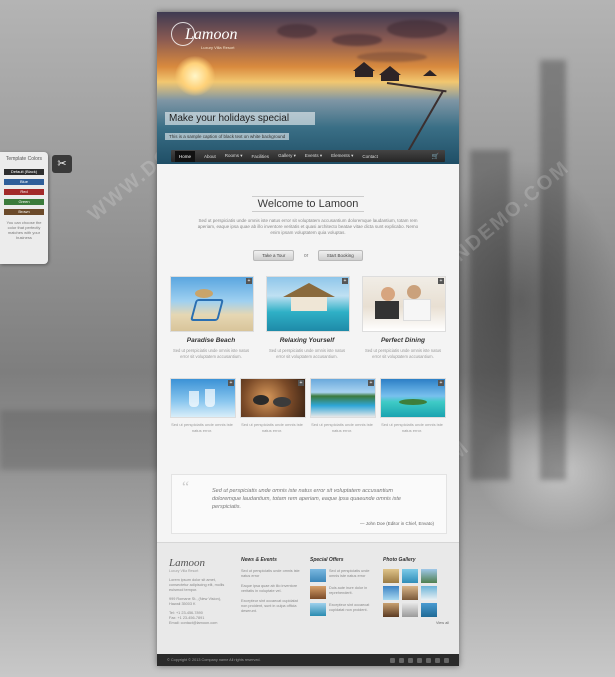 The image size is (615, 677). I want to click on logo-name: Lamoon, so click(211, 34).